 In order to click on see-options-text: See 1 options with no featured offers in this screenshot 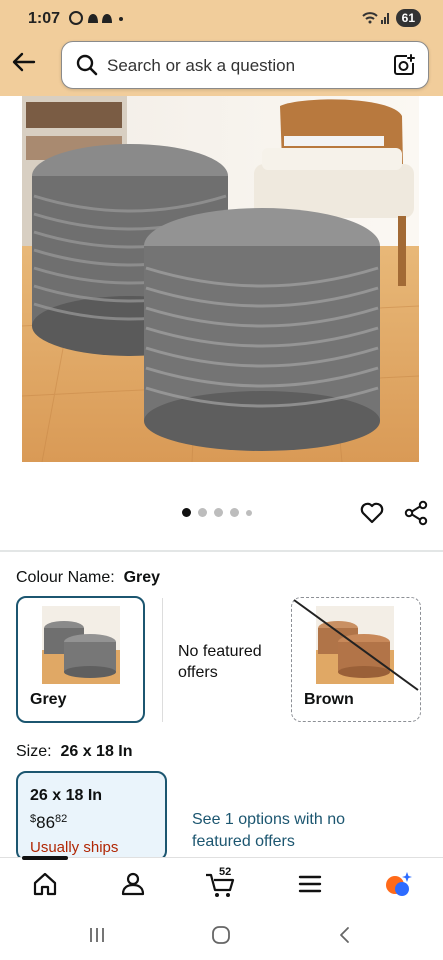, I will do `click(272, 831)`.